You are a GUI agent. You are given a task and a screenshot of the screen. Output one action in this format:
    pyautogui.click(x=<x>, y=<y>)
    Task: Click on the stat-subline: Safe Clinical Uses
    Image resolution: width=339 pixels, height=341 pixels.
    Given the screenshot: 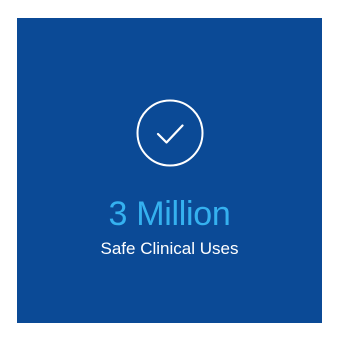 What is the action you would take?
    pyautogui.click(x=169, y=248)
    